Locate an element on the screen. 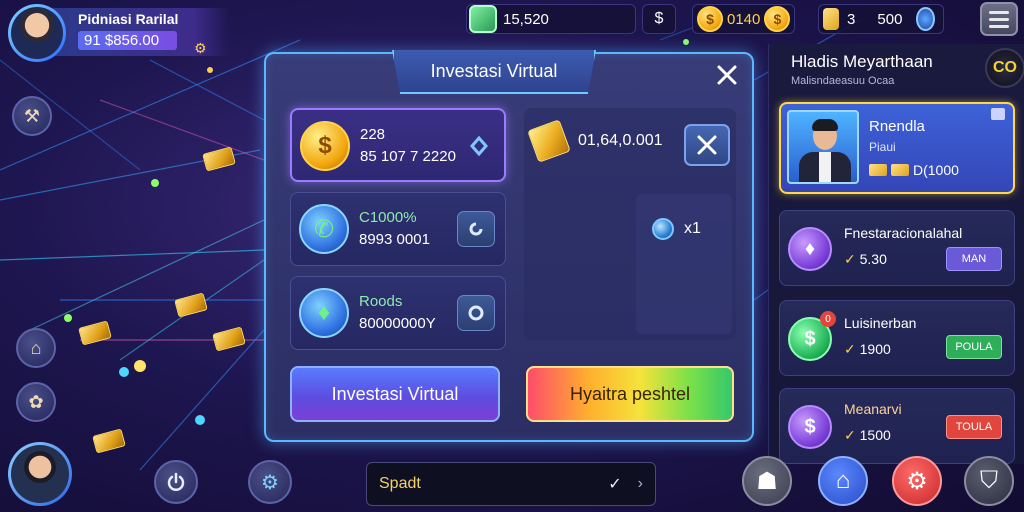 The height and width of the screenshot is (512, 1024). shop-button: $ is located at coordinates (659, 19).